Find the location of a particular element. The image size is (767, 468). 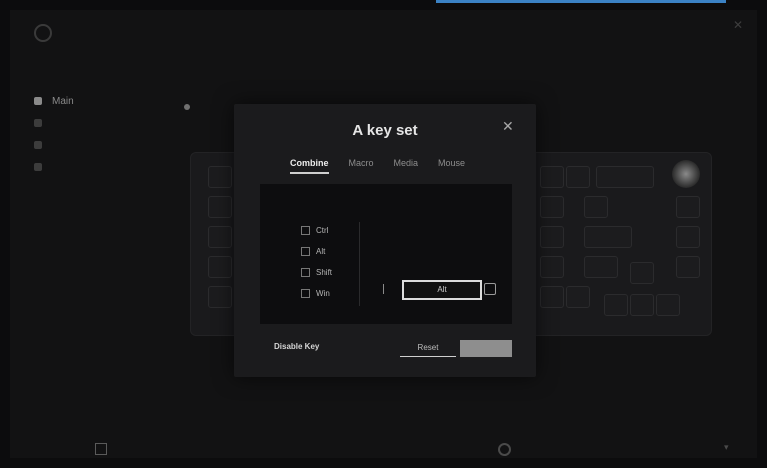

tab-macro: Macro is located at coordinates (361, 166).